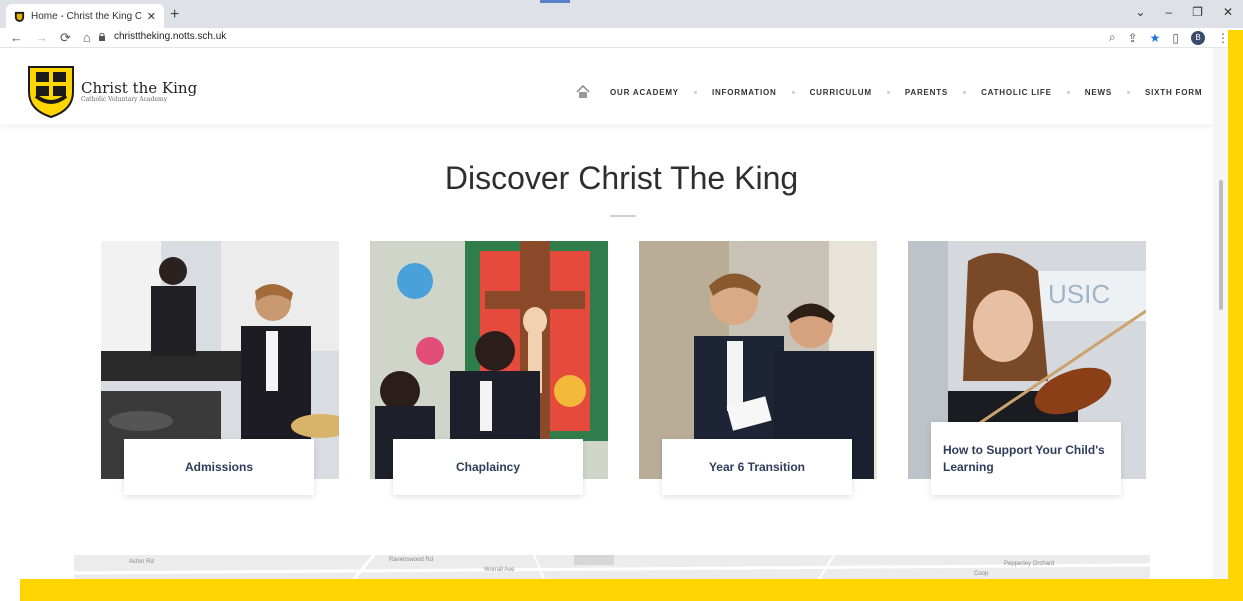 The width and height of the screenshot is (1243, 601). Describe the element at coordinates (19, 16) in the screenshot. I see `school-favicon-icon` at that location.